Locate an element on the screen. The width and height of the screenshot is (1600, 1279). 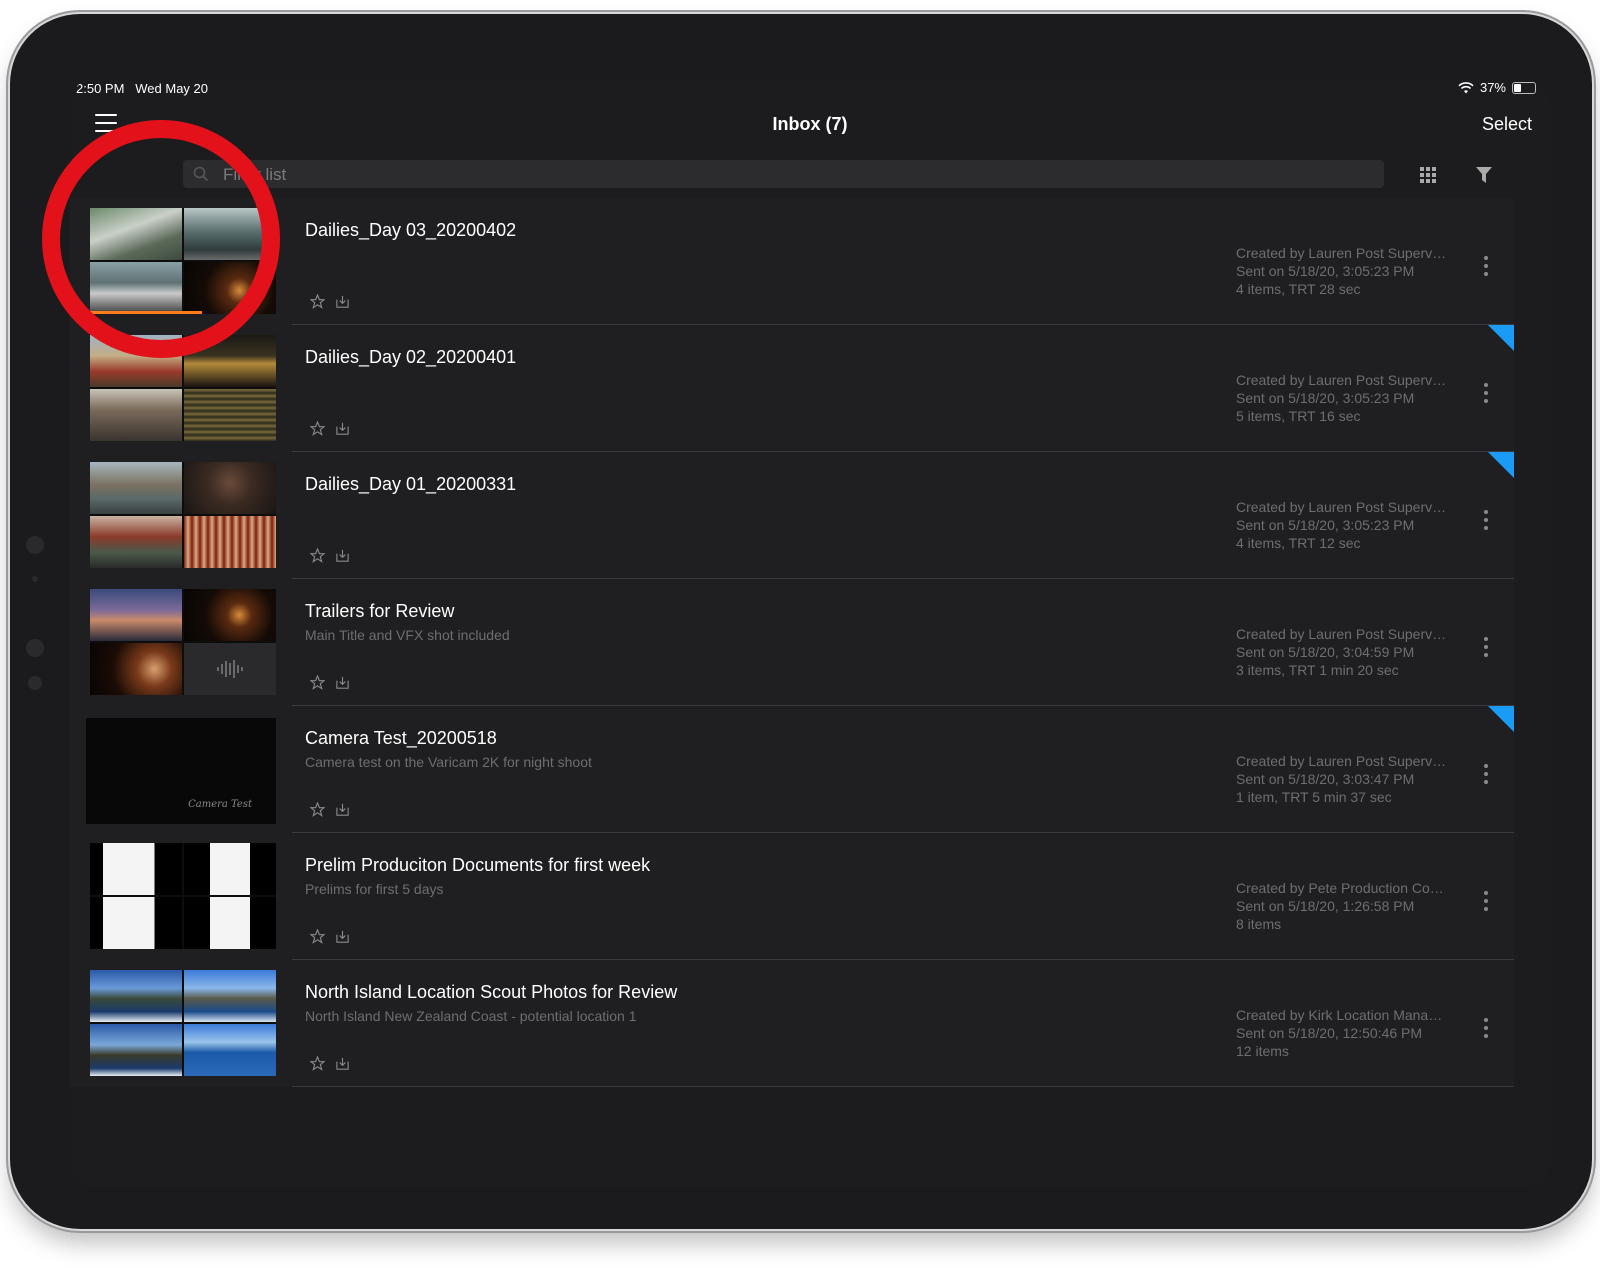
funnel-filter-icon is located at coordinates (1484, 175).